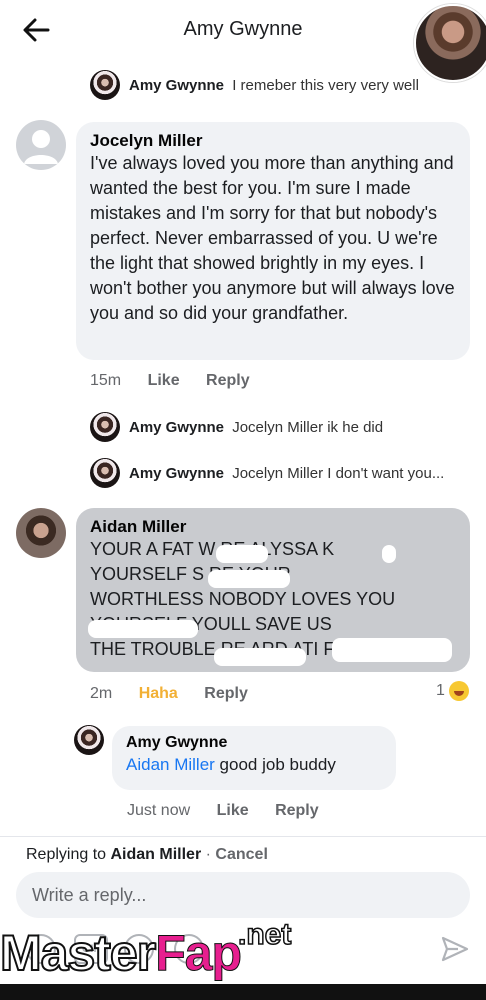 The width and height of the screenshot is (486, 1000). I want to click on comment-bubble: Amy Gwynne Aidan Miller good job buddy, so click(254, 758).